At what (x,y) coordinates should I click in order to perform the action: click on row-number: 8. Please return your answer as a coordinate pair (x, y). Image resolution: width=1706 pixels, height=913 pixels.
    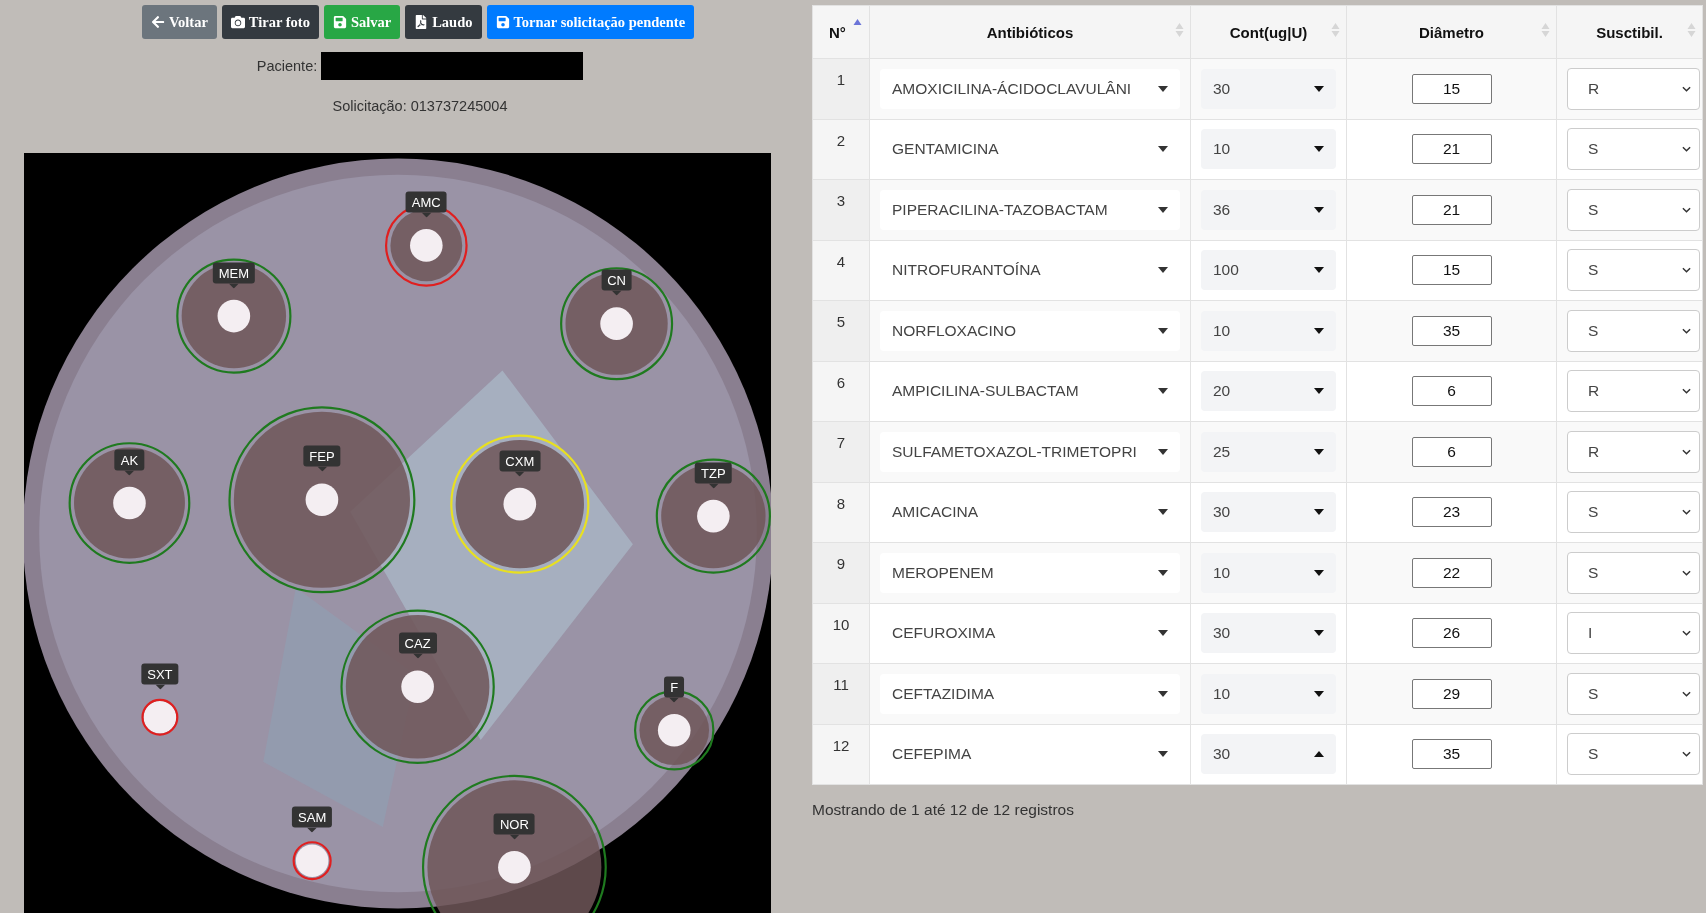
    Looking at the image, I should click on (841, 512).